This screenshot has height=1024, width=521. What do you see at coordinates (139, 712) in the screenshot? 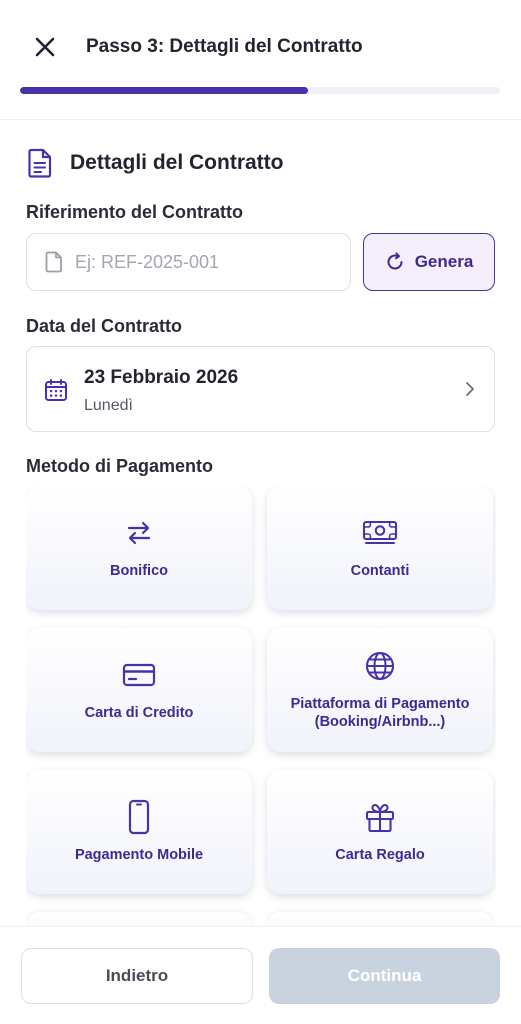
I see `payment-option-label: Carta di Credito` at bounding box center [139, 712].